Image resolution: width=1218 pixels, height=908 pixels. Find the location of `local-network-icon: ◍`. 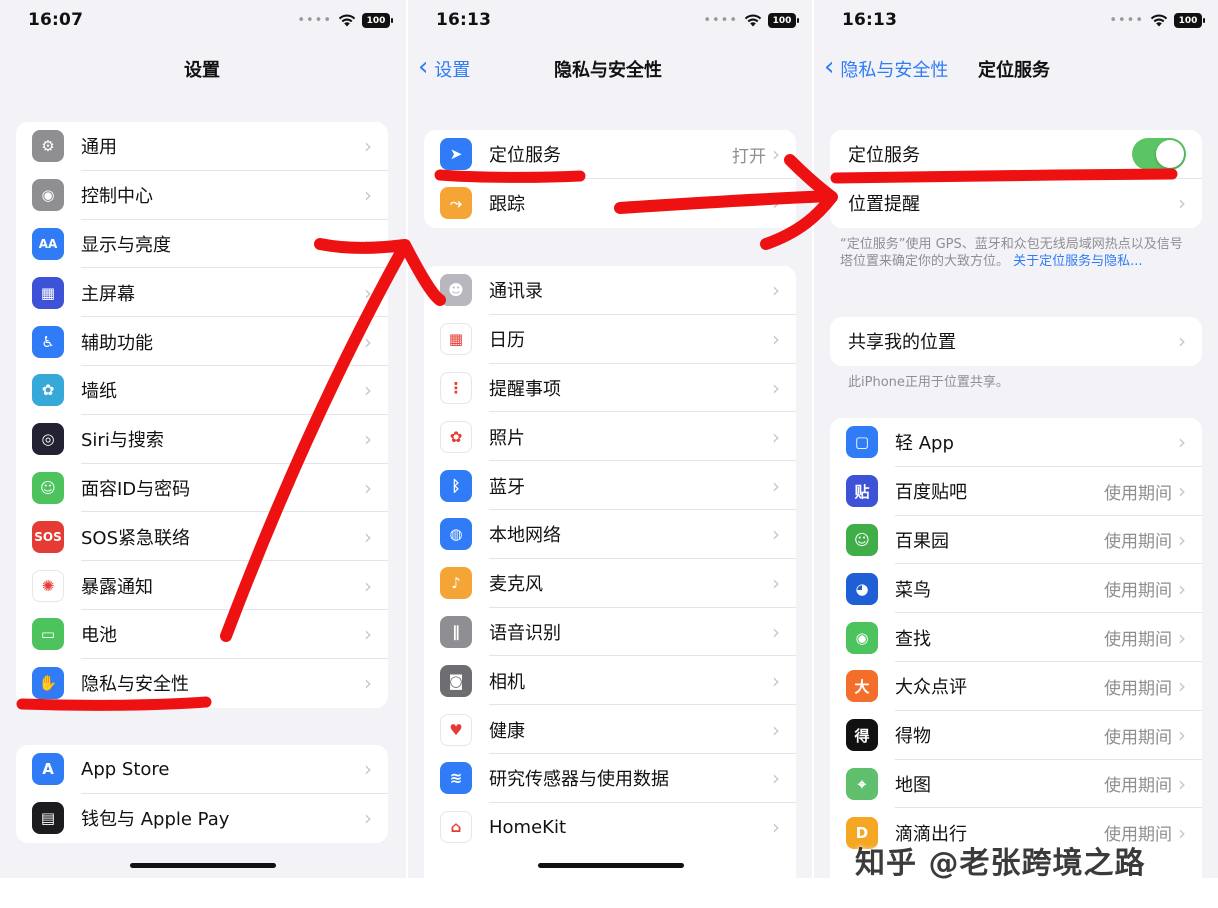

local-network-icon: ◍ is located at coordinates (456, 534).